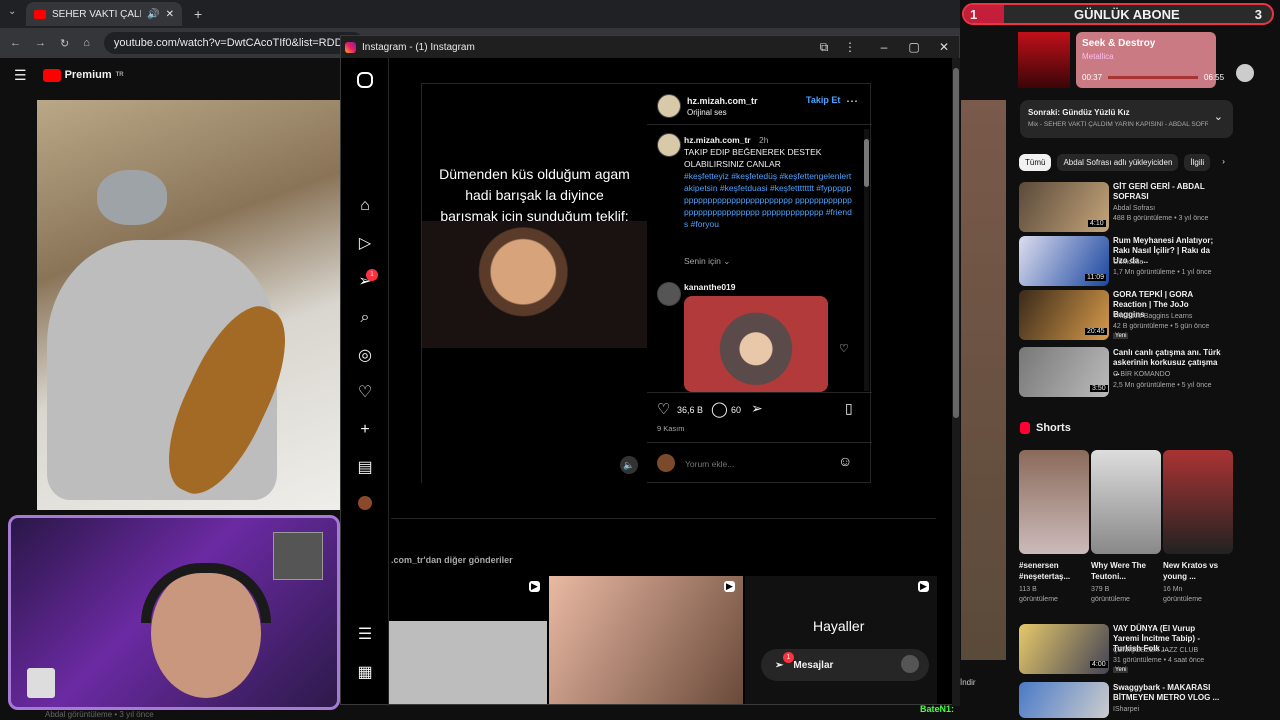 Image resolution: width=1280 pixels, height=720 pixels. Describe the element at coordinates (937, 709) in the screenshot. I see `chat-user: BateN1:` at that location.